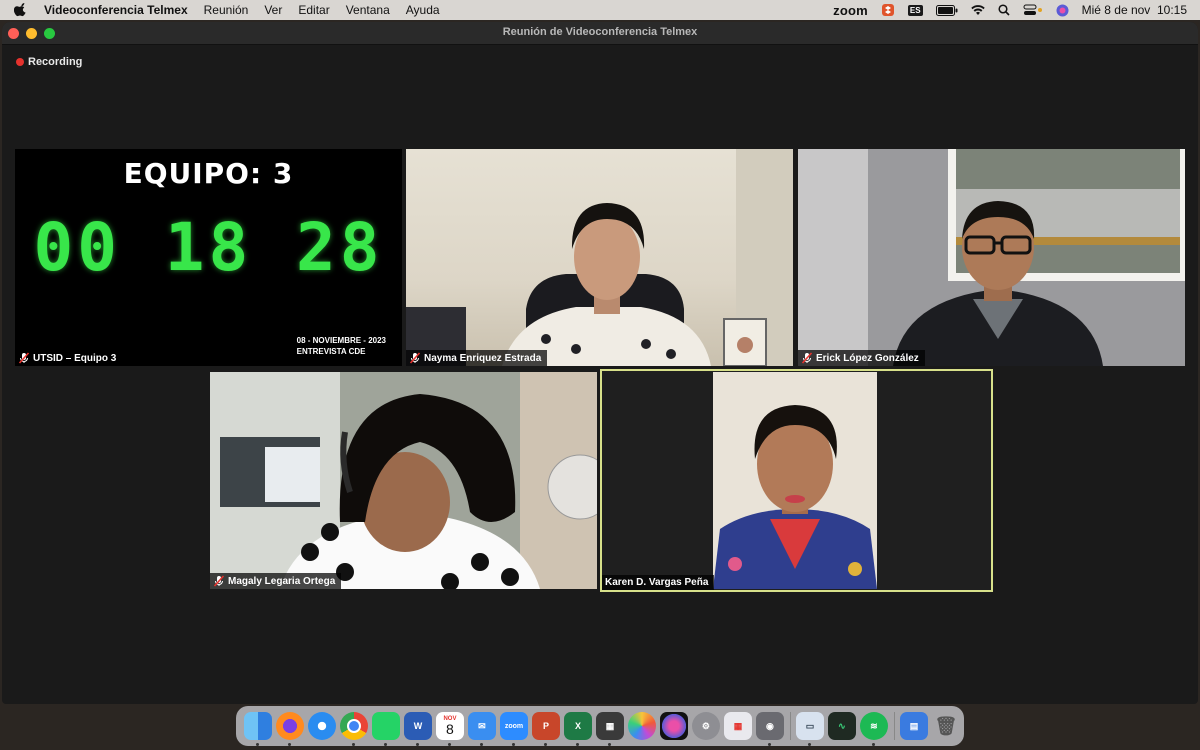 The image size is (1200, 750). What do you see at coordinates (850, 10) in the screenshot?
I see `zoom-menubar-item: zoom` at bounding box center [850, 10].